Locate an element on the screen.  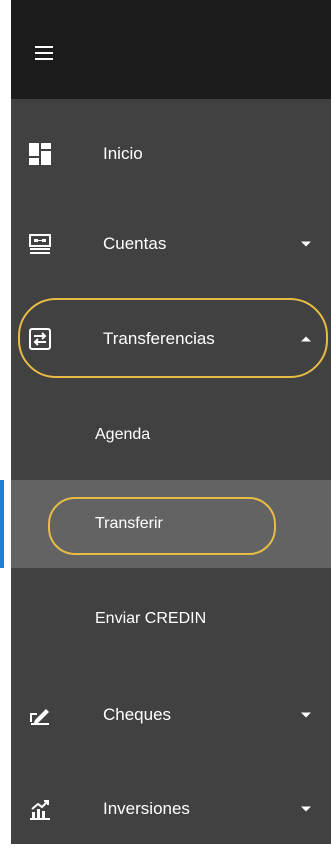
menu-item-label: Transferencias is located at coordinates (159, 338).